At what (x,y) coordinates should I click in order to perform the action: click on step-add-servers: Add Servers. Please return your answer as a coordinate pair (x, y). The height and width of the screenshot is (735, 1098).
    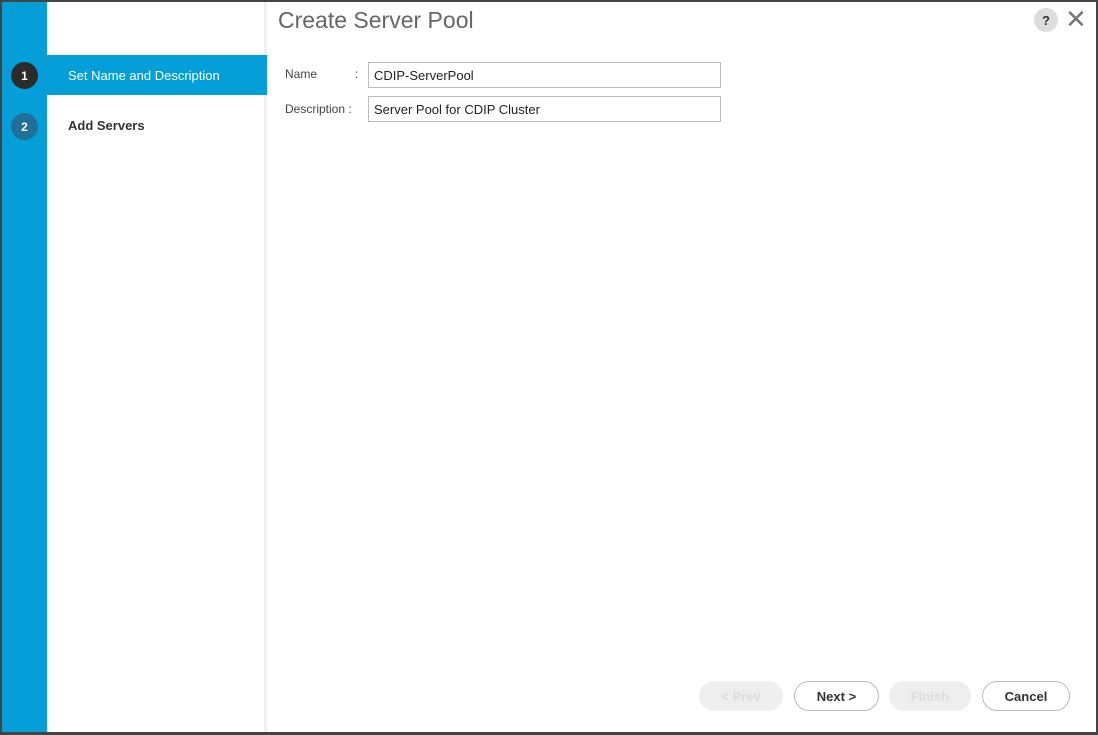
    Looking at the image, I should click on (157, 125).